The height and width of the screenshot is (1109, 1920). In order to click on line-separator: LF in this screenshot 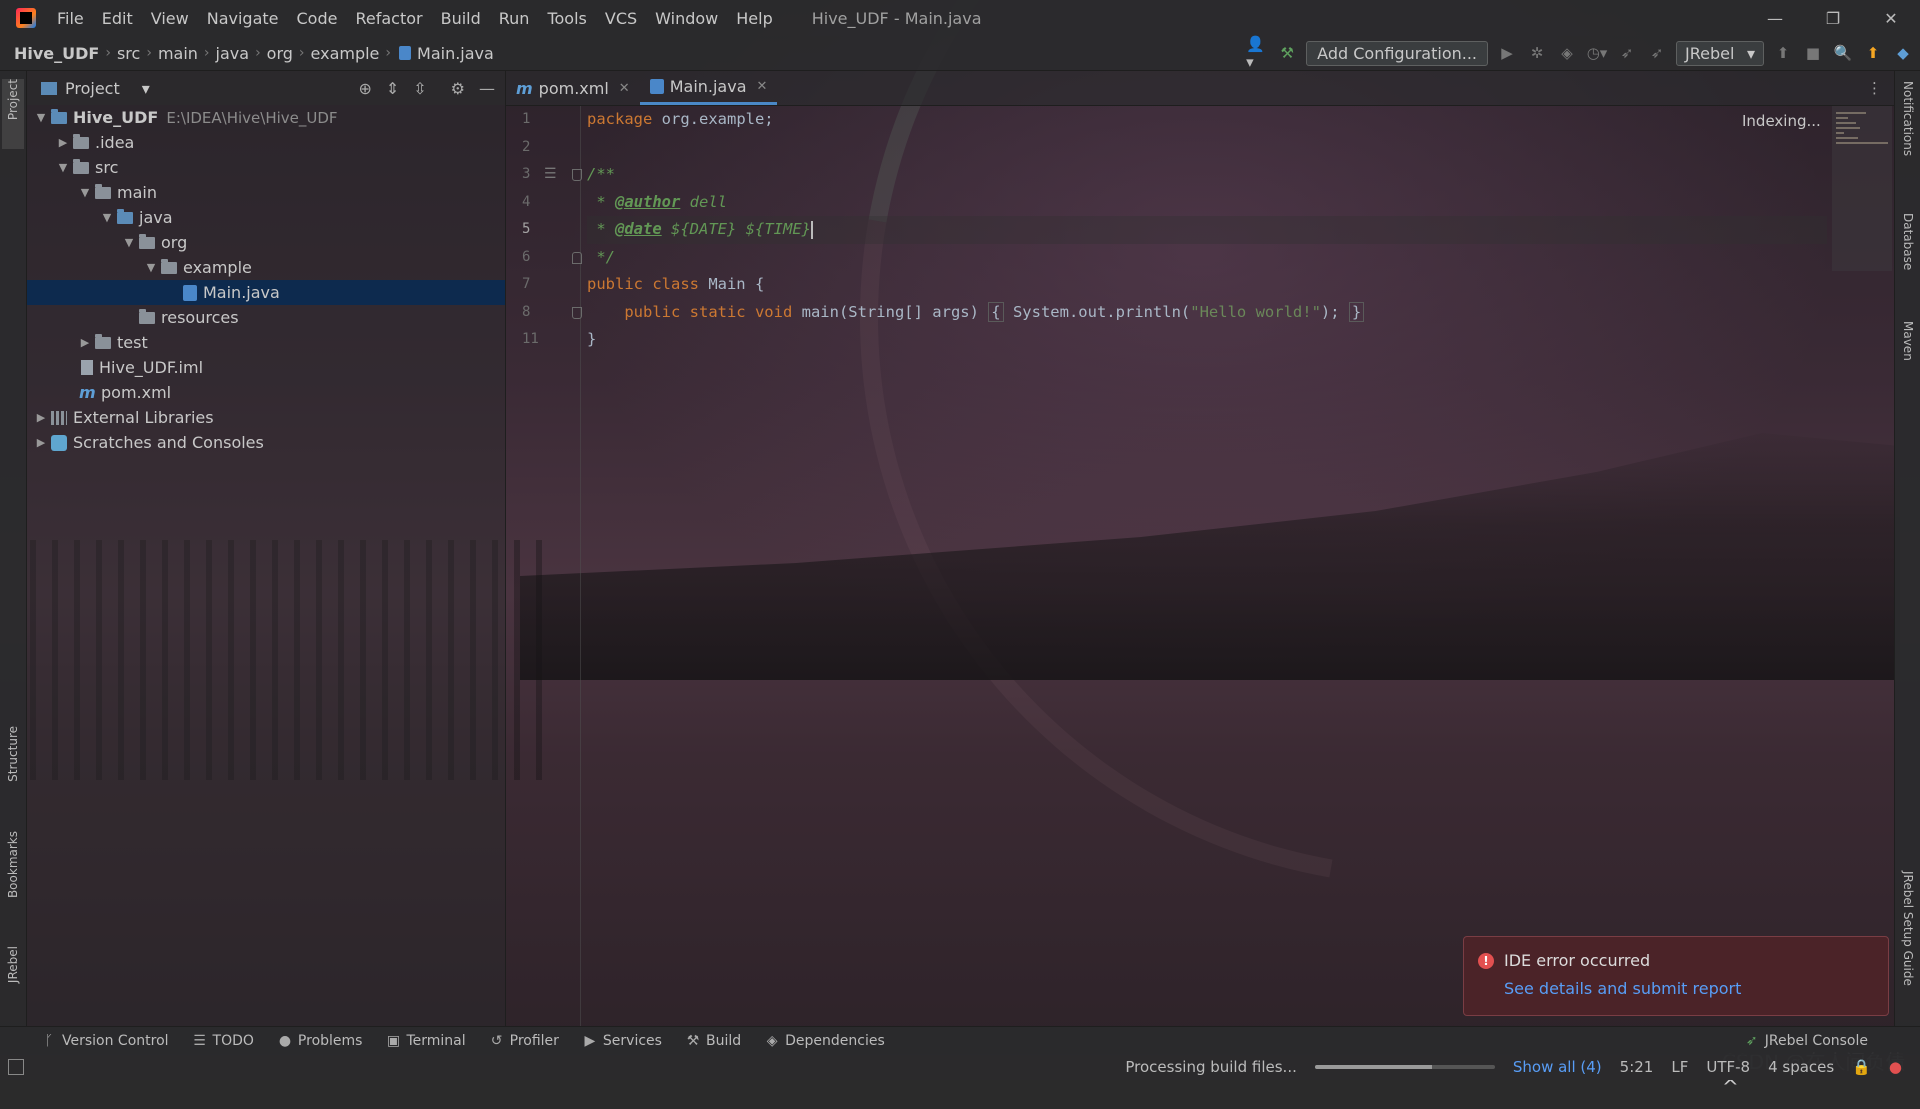, I will do `click(1679, 1067)`.